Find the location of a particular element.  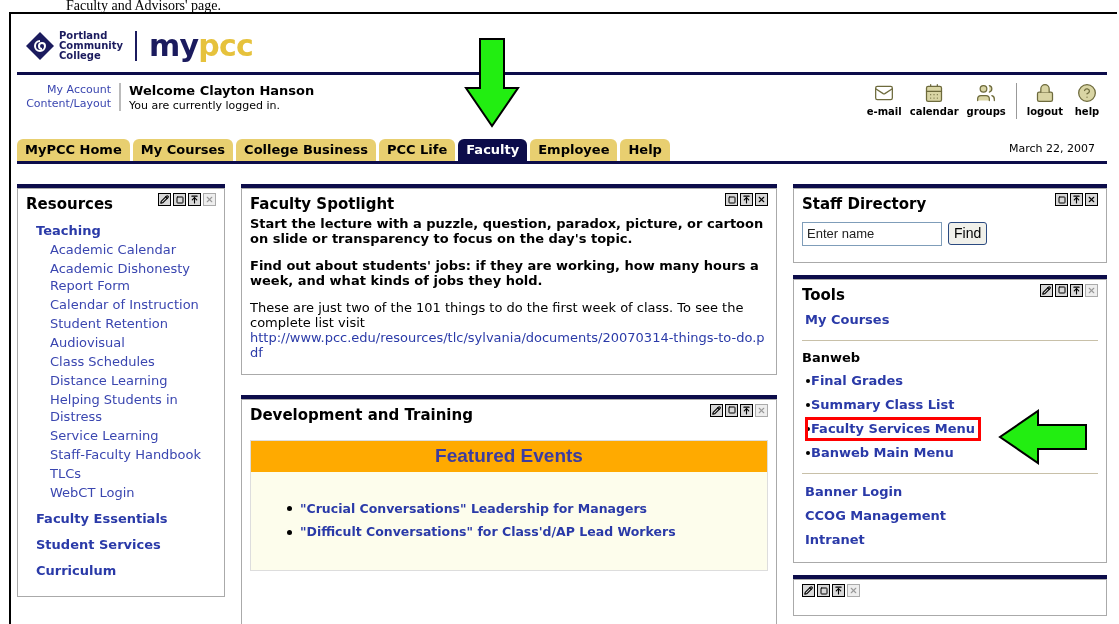

panel-title: Resources is located at coordinates (70, 204).